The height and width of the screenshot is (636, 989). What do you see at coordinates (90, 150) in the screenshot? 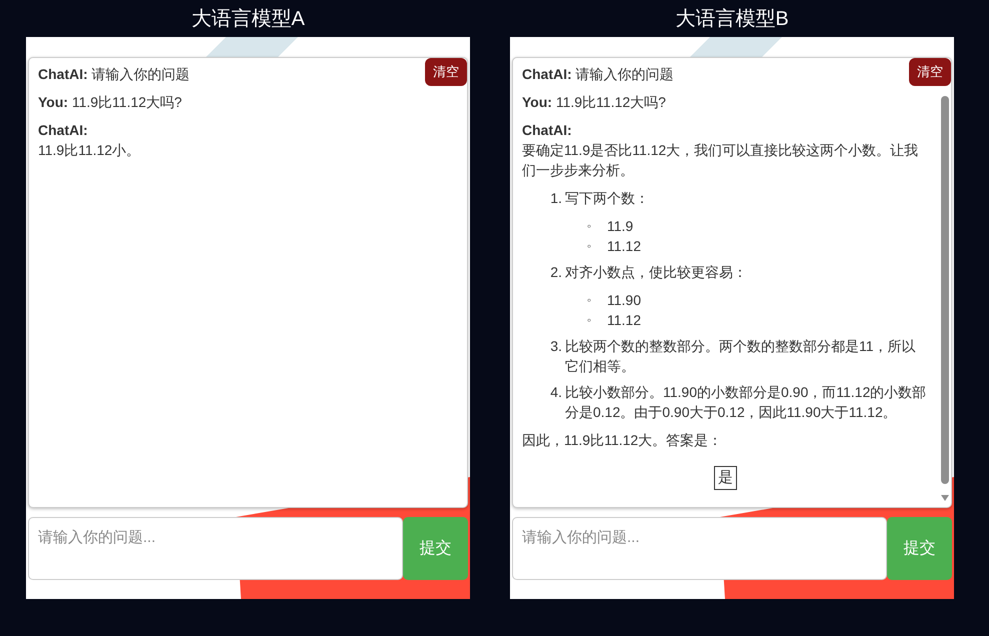
I see `answer-paragraph: 11.9比11.12小。` at bounding box center [90, 150].